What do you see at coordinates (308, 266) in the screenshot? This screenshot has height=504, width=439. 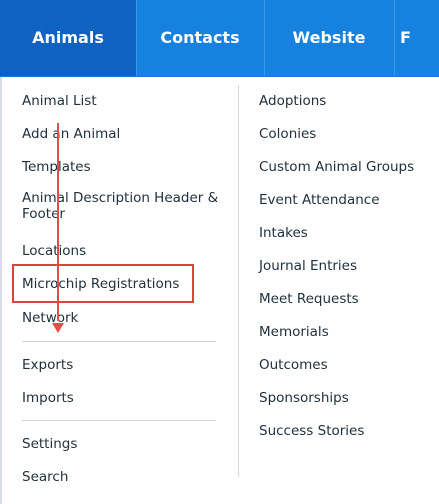 I see `menu-item-journal-entries: Journal Entries` at bounding box center [308, 266].